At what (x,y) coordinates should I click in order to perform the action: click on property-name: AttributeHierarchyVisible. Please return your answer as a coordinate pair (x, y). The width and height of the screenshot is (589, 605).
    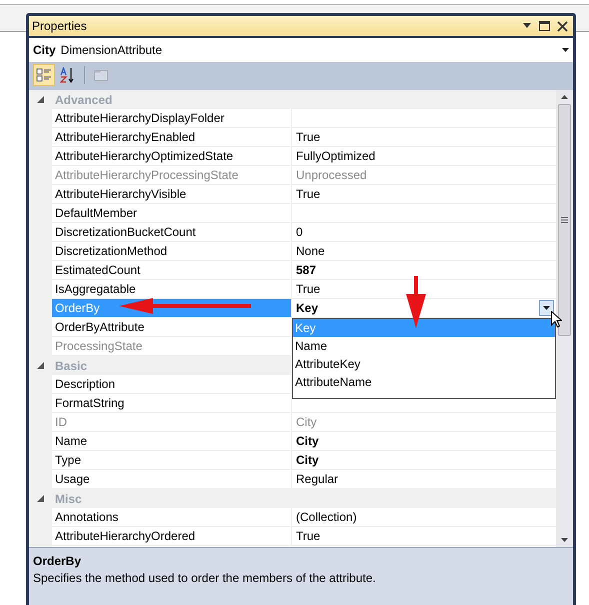
    Looking at the image, I should click on (172, 194).